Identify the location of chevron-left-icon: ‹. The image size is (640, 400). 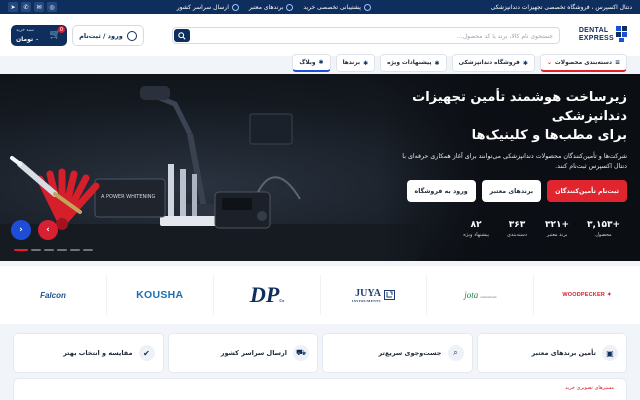
(48, 230).